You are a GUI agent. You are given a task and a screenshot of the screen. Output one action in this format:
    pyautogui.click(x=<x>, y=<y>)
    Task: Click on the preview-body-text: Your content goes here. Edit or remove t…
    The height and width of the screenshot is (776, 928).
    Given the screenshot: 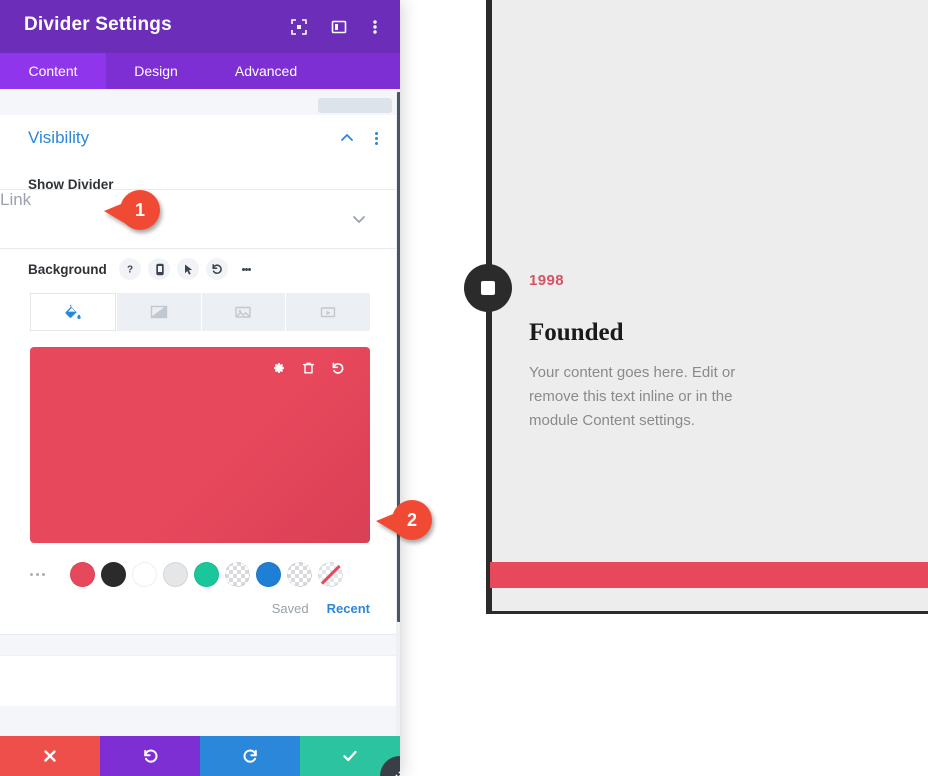 What is the action you would take?
    pyautogui.click(x=632, y=396)
    